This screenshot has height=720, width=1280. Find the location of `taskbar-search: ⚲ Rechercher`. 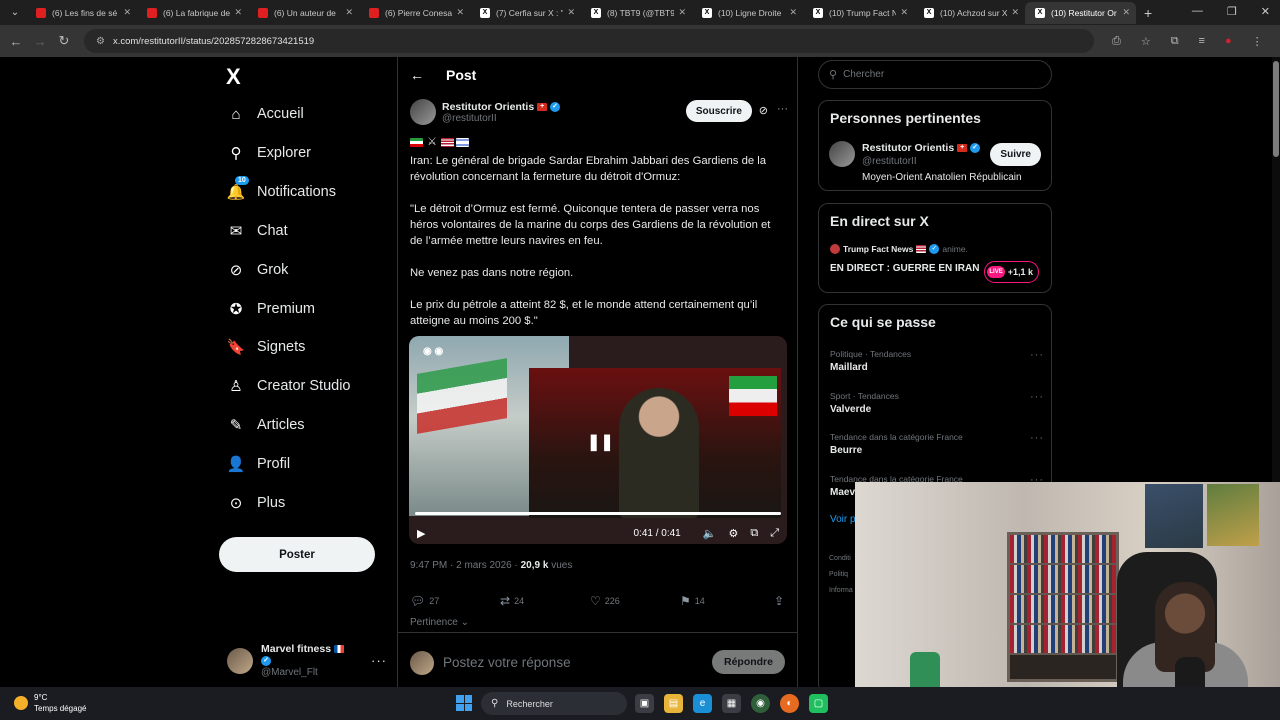

taskbar-search: ⚲ Rechercher is located at coordinates (554, 703).